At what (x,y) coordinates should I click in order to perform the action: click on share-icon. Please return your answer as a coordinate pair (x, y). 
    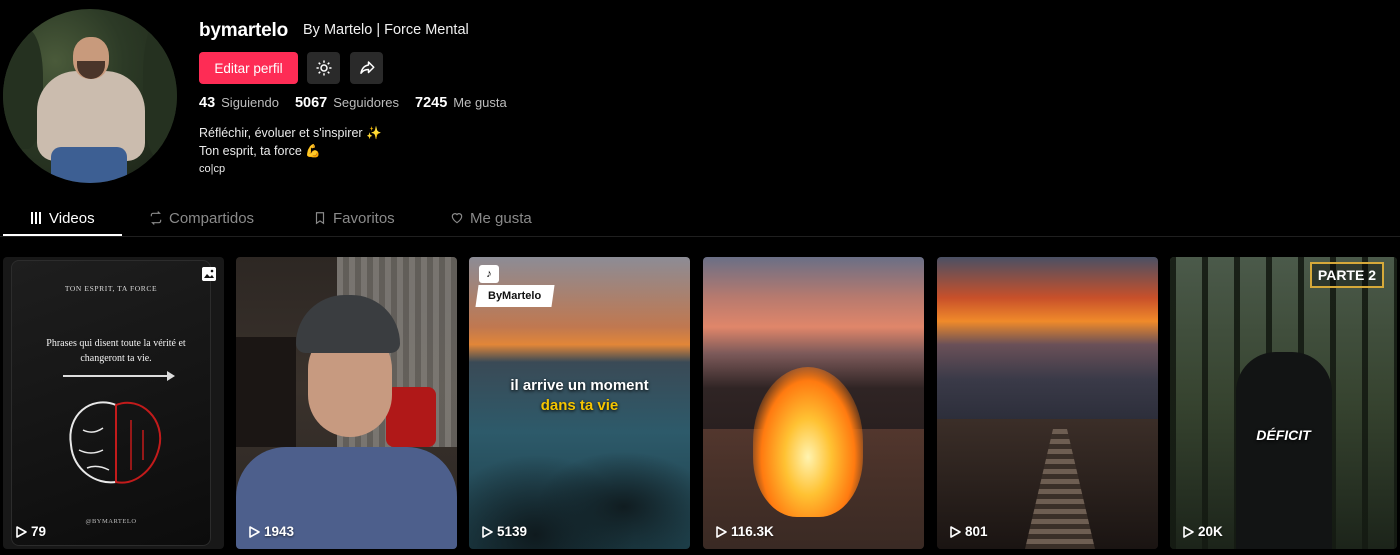
    Looking at the image, I should click on (366, 67).